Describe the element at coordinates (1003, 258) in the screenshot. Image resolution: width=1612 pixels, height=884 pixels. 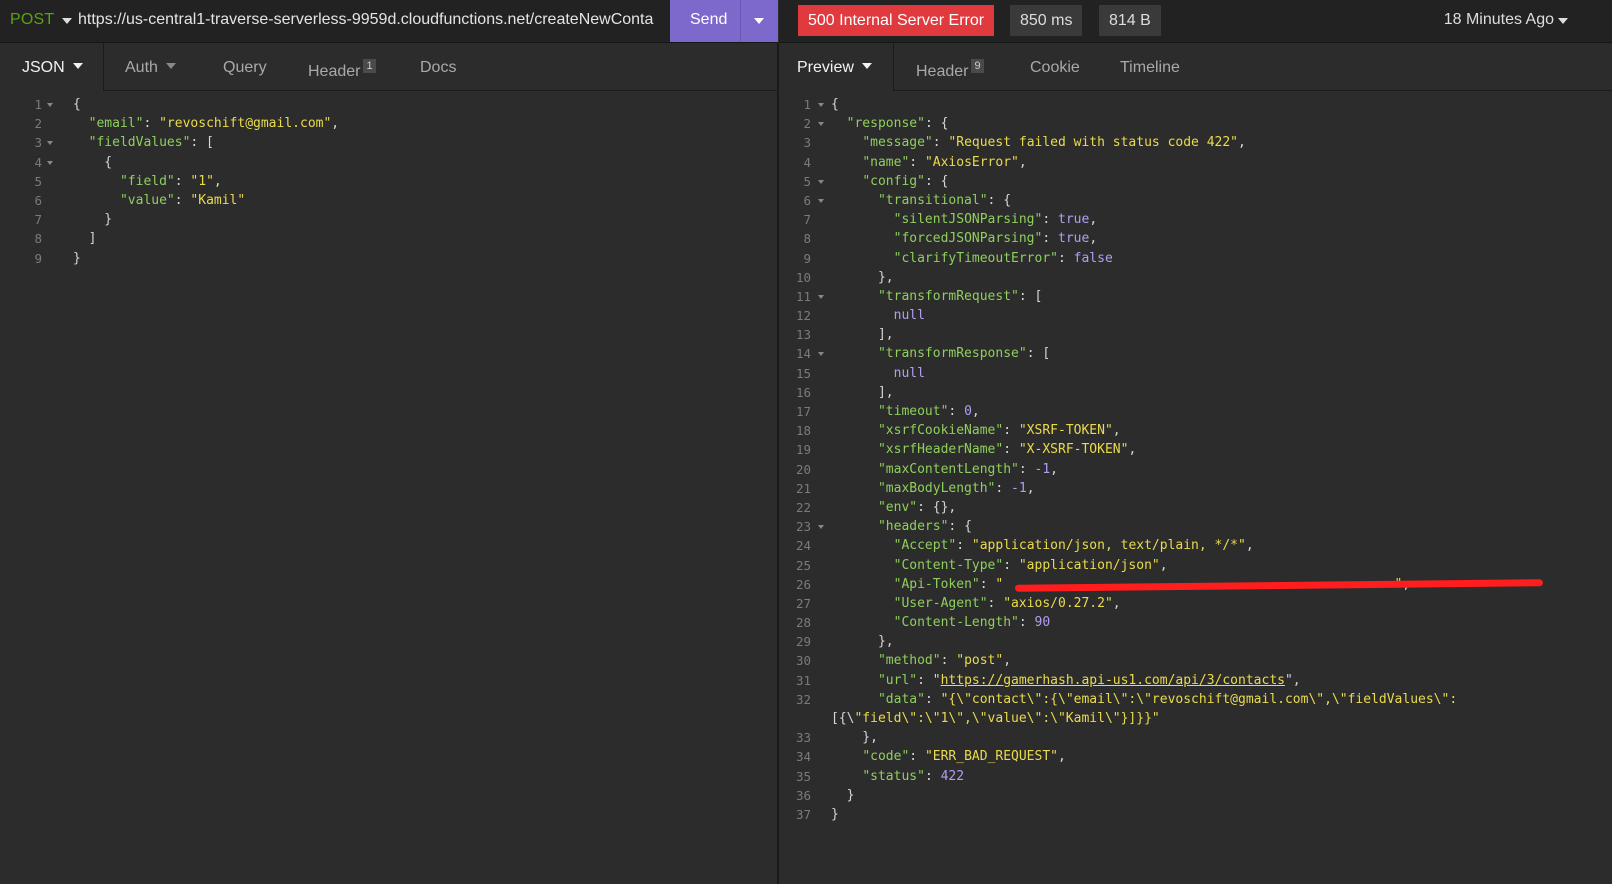
I see `code-text: "clarifyTimeoutError": false` at that location.